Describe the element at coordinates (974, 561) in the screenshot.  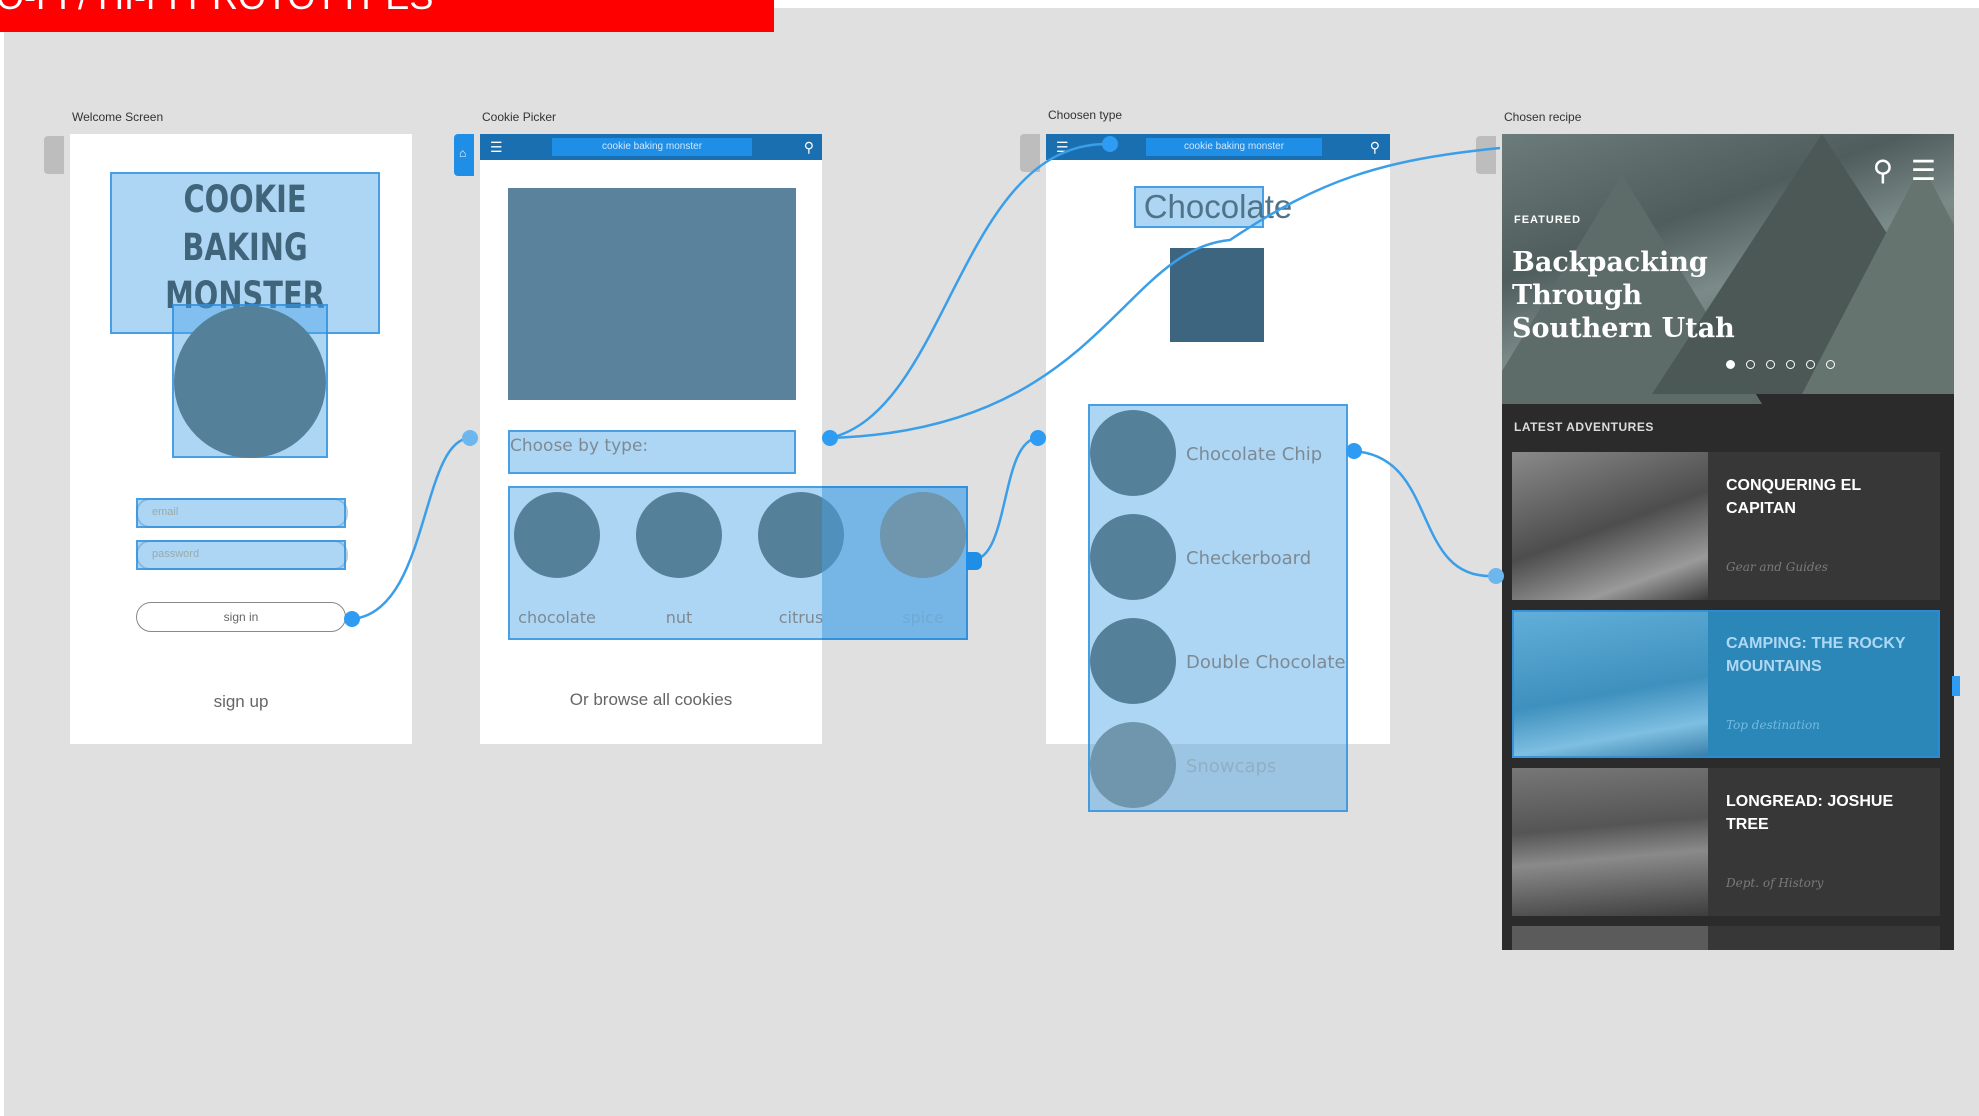
I see `link-start-type-row` at that location.